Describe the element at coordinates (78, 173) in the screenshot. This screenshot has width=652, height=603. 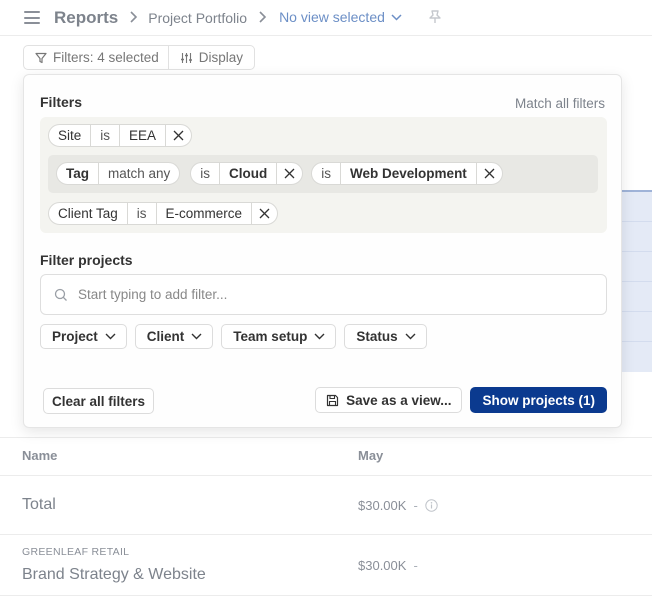
I see `filter-key: Tag` at that location.